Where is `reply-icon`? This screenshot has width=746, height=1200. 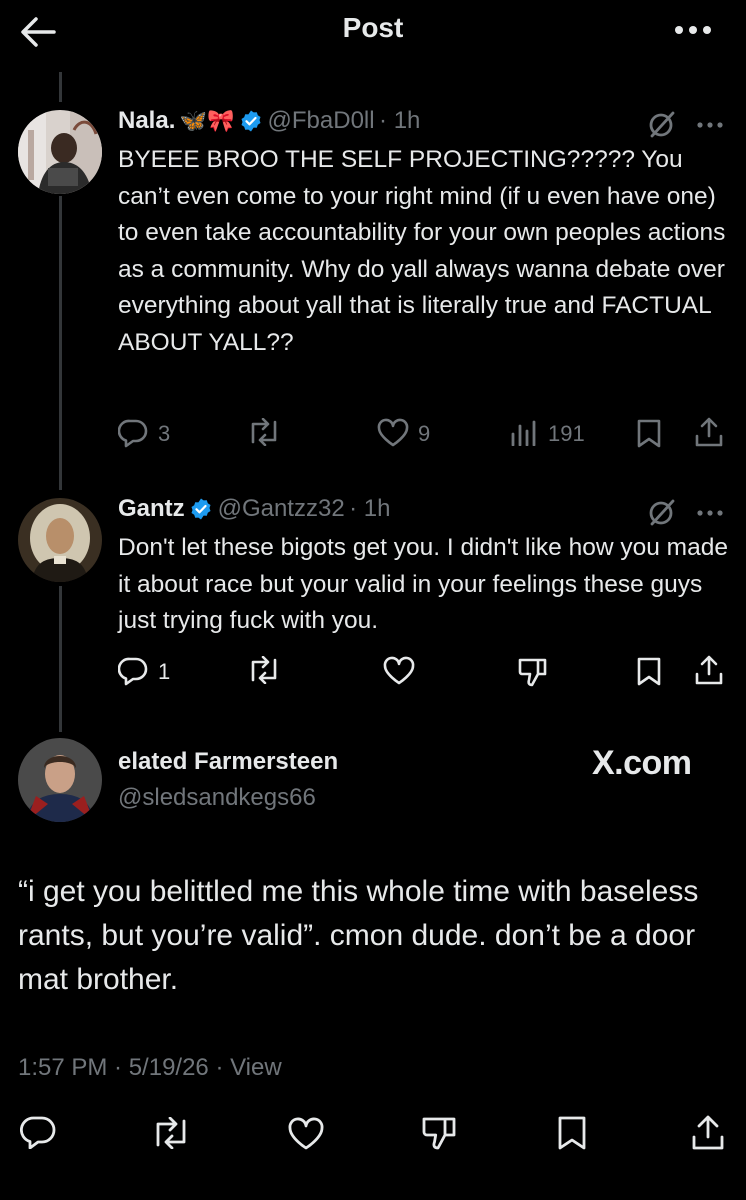
reply-icon is located at coordinates (37, 1132).